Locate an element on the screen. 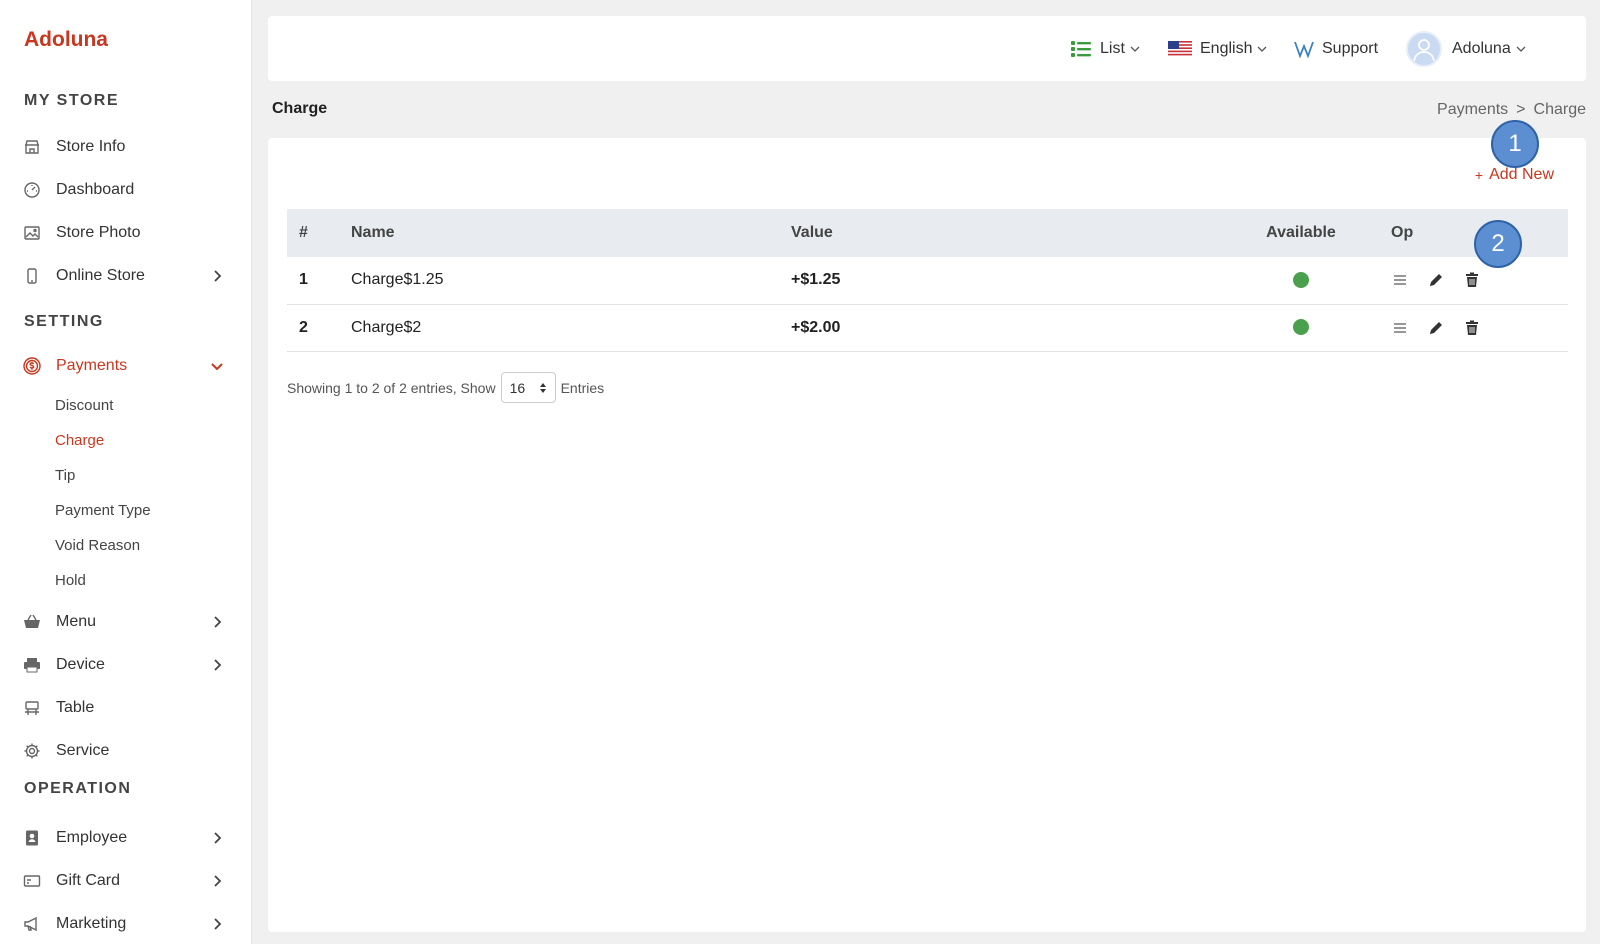  column-header-name: Name is located at coordinates (373, 232).